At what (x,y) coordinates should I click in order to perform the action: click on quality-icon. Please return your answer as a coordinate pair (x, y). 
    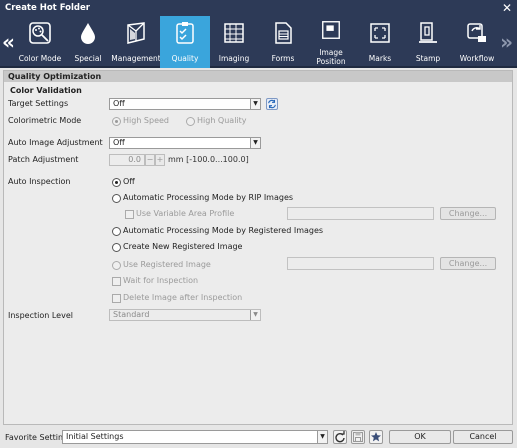
    Looking at the image, I should click on (185, 33).